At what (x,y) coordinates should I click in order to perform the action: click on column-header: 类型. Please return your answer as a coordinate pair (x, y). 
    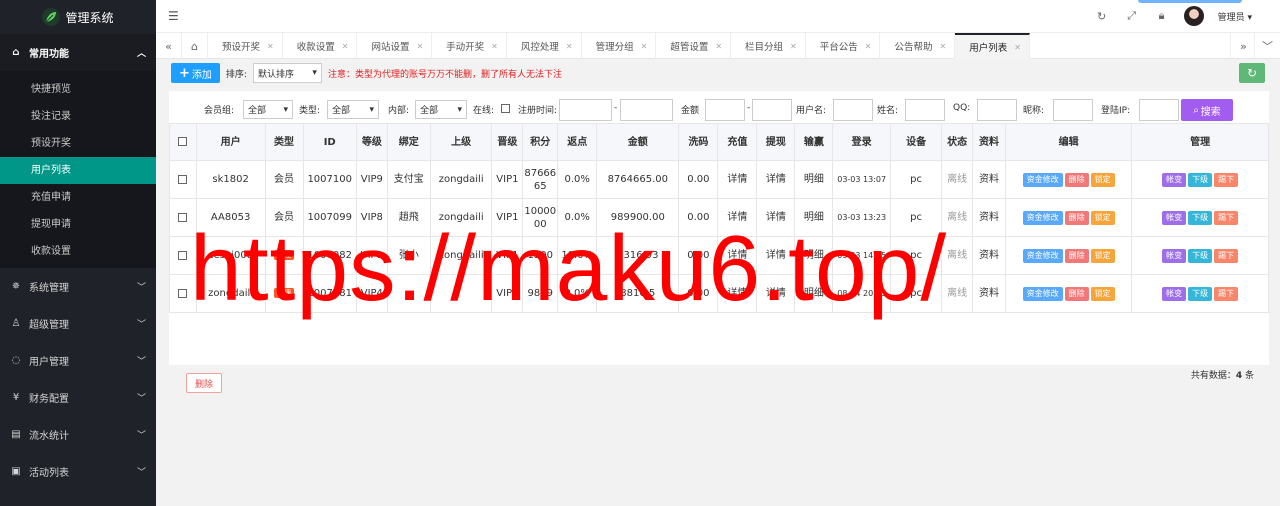
    Looking at the image, I should click on (284, 142).